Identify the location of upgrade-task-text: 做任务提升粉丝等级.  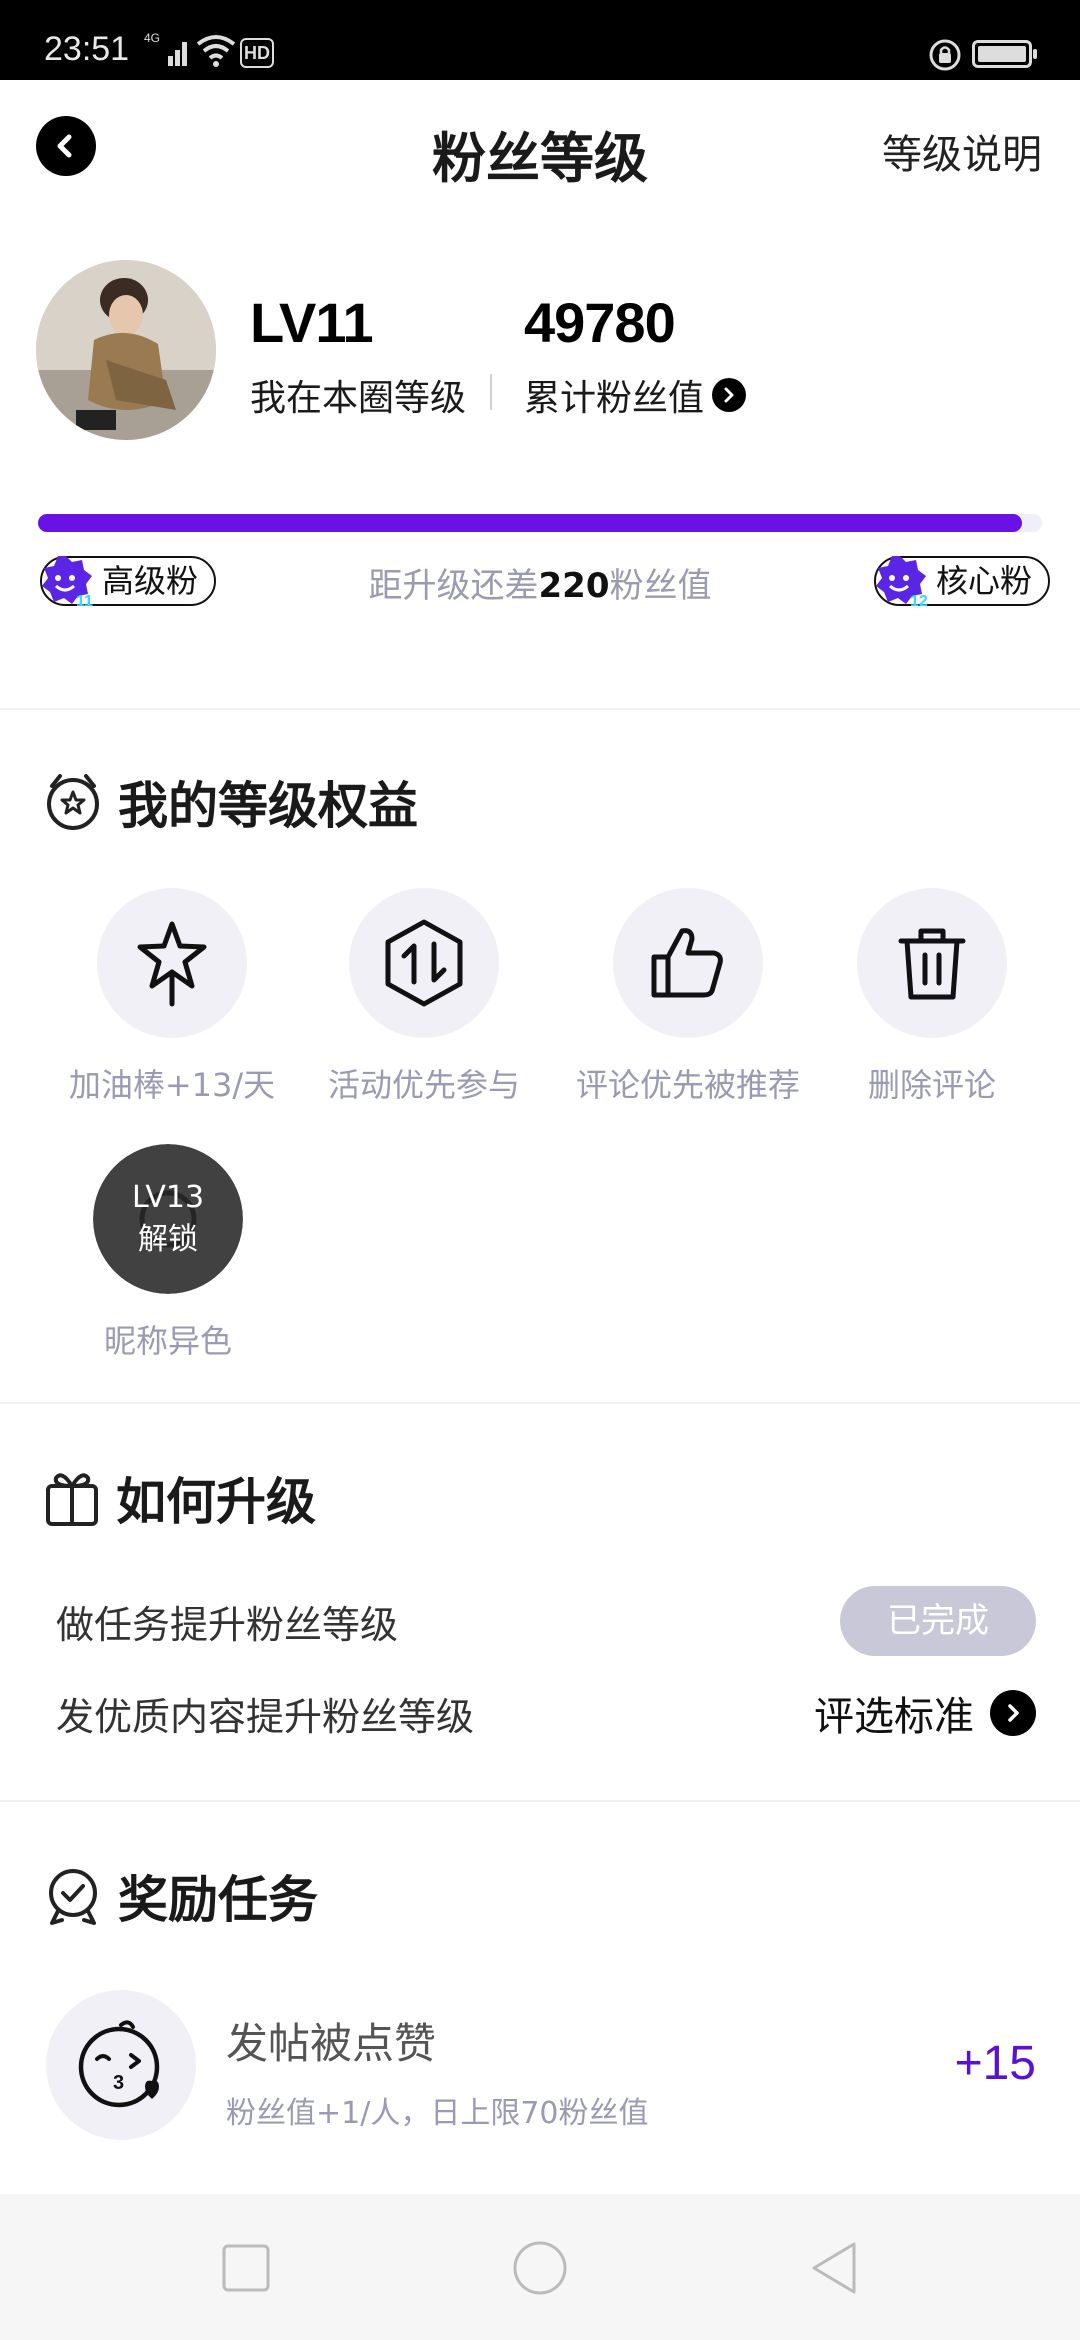
(227, 1624).